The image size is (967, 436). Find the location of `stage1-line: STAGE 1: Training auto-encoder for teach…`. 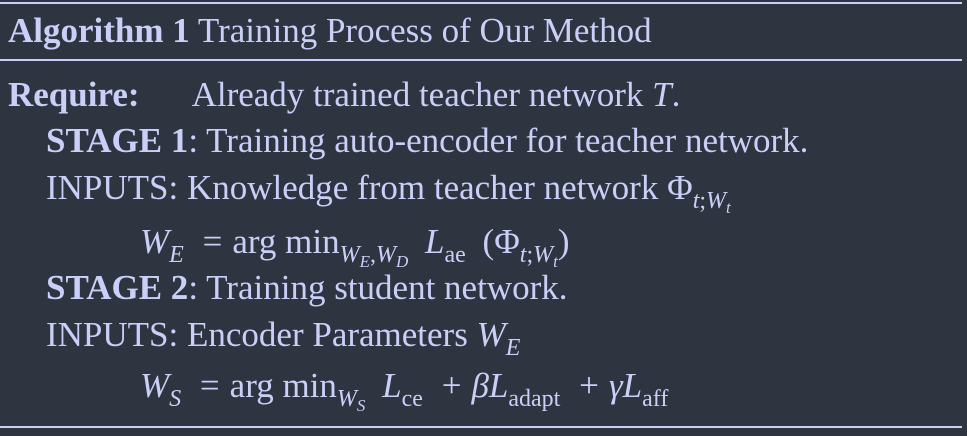

stage1-line: STAGE 1: Training auto-encoder for teach… is located at coordinates (427, 141).